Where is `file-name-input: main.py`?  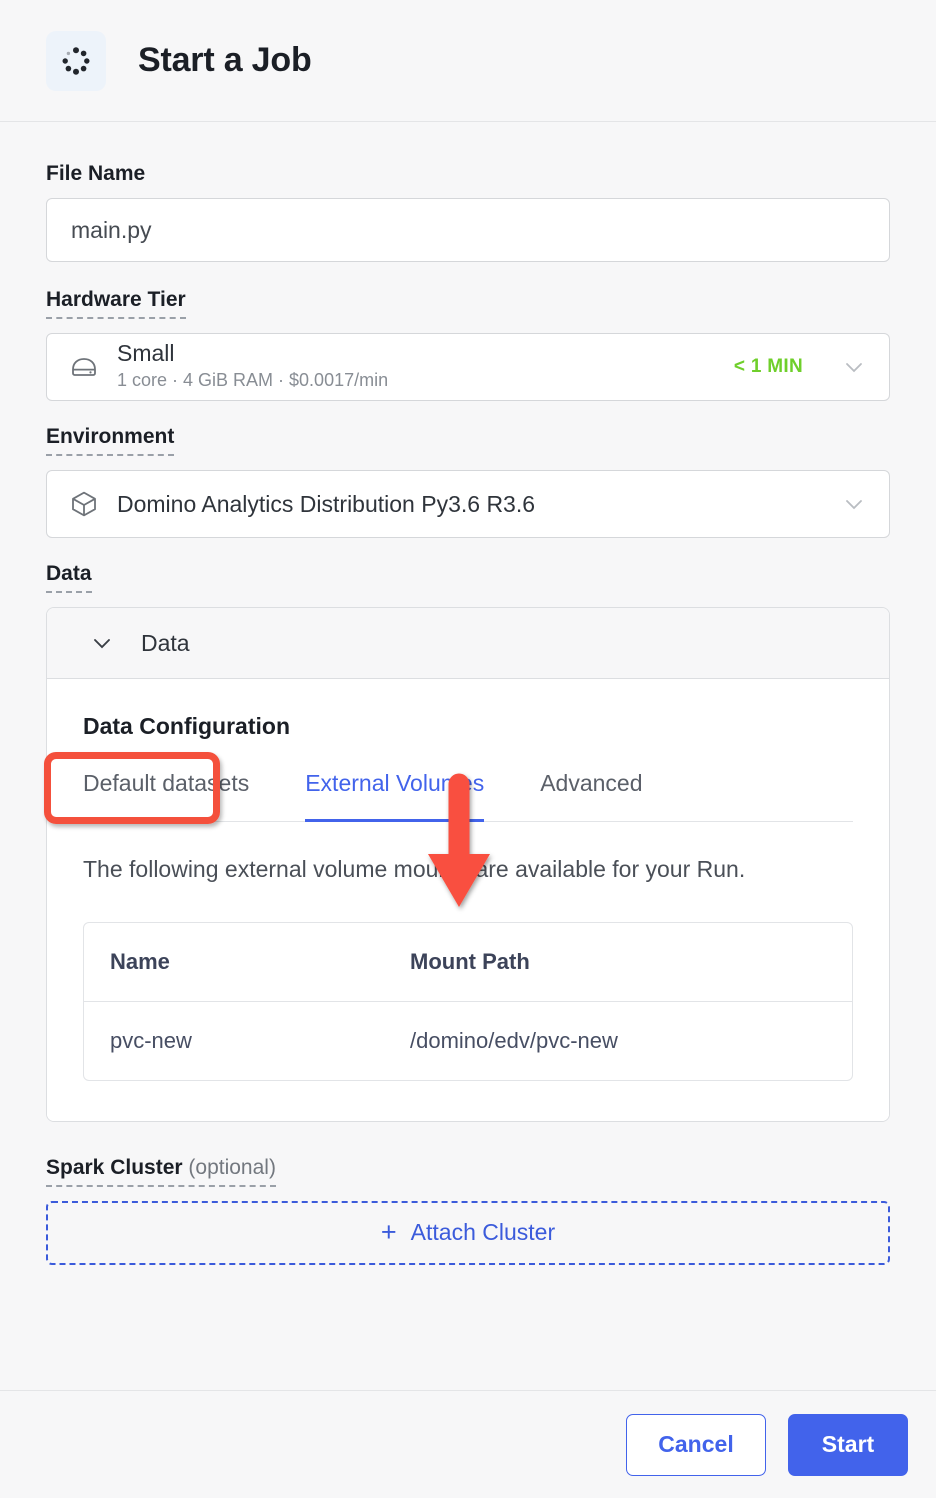
file-name-input: main.py is located at coordinates (468, 230).